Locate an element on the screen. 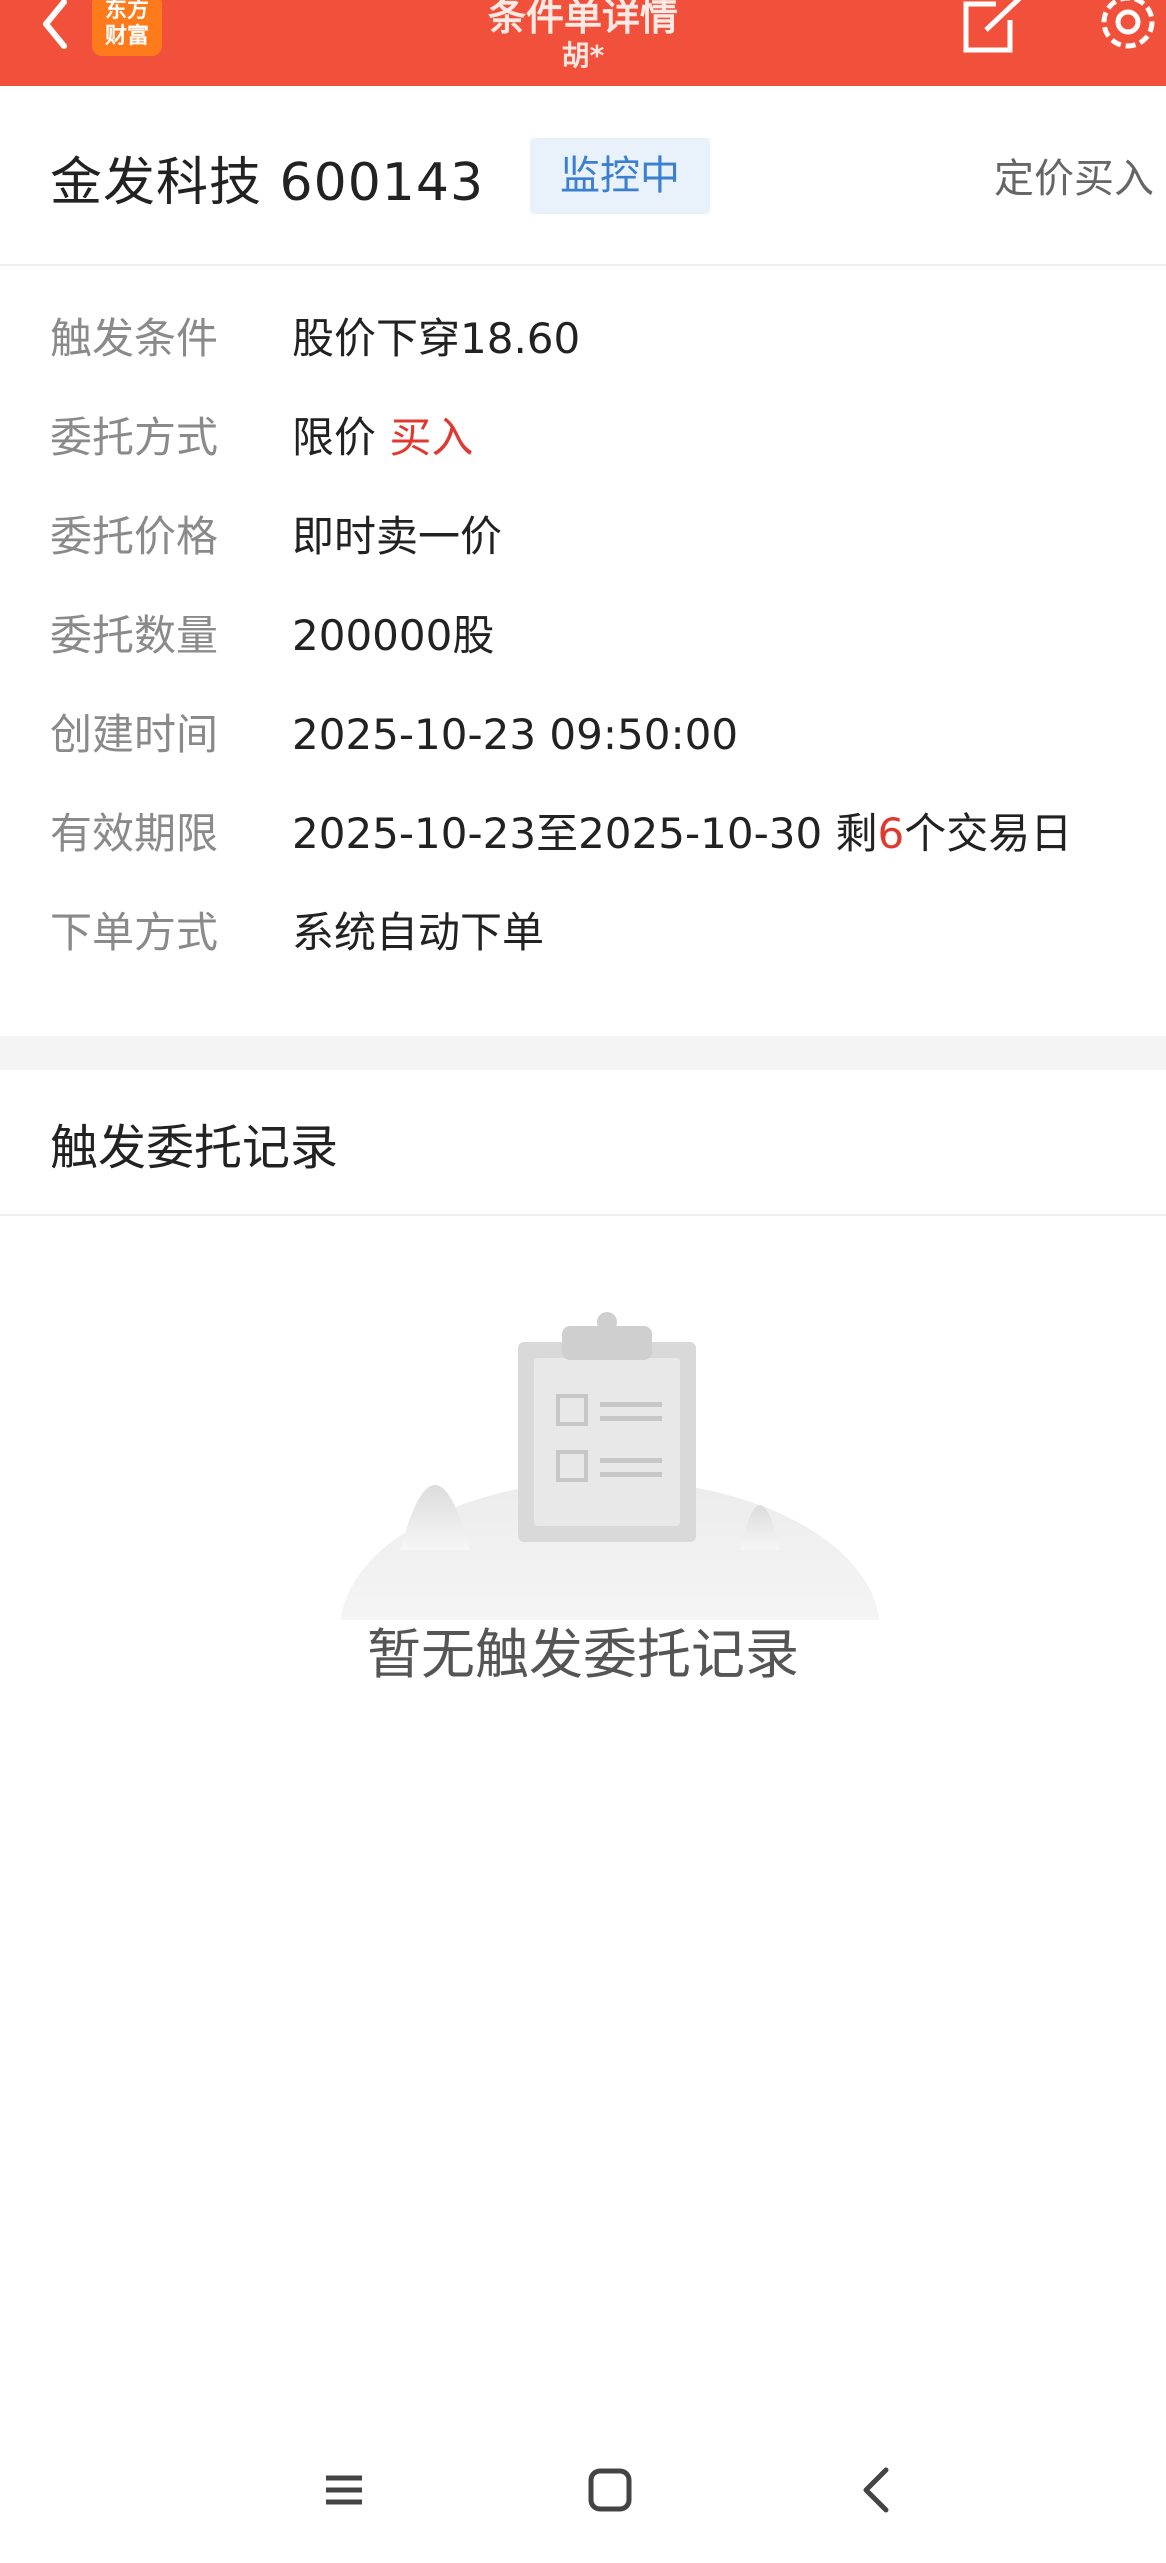 The width and height of the screenshot is (1166, 2563). empty-state-illustration is located at coordinates (610, 1540).